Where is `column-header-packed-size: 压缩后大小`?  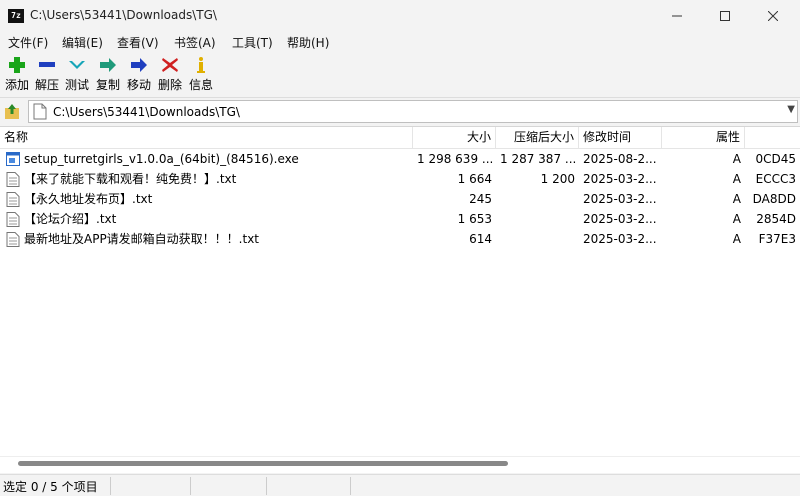
column-header-packed-size: 压缩后大小 is located at coordinates (537, 138).